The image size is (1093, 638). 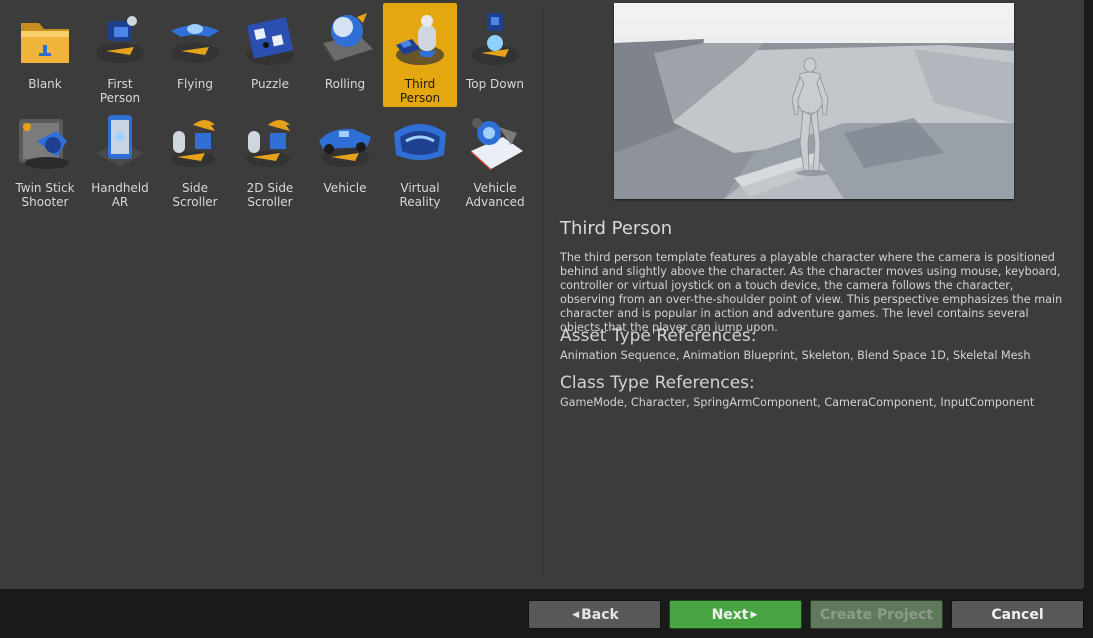 What do you see at coordinates (195, 188) in the screenshot?
I see `template-label-line1: Side` at bounding box center [195, 188].